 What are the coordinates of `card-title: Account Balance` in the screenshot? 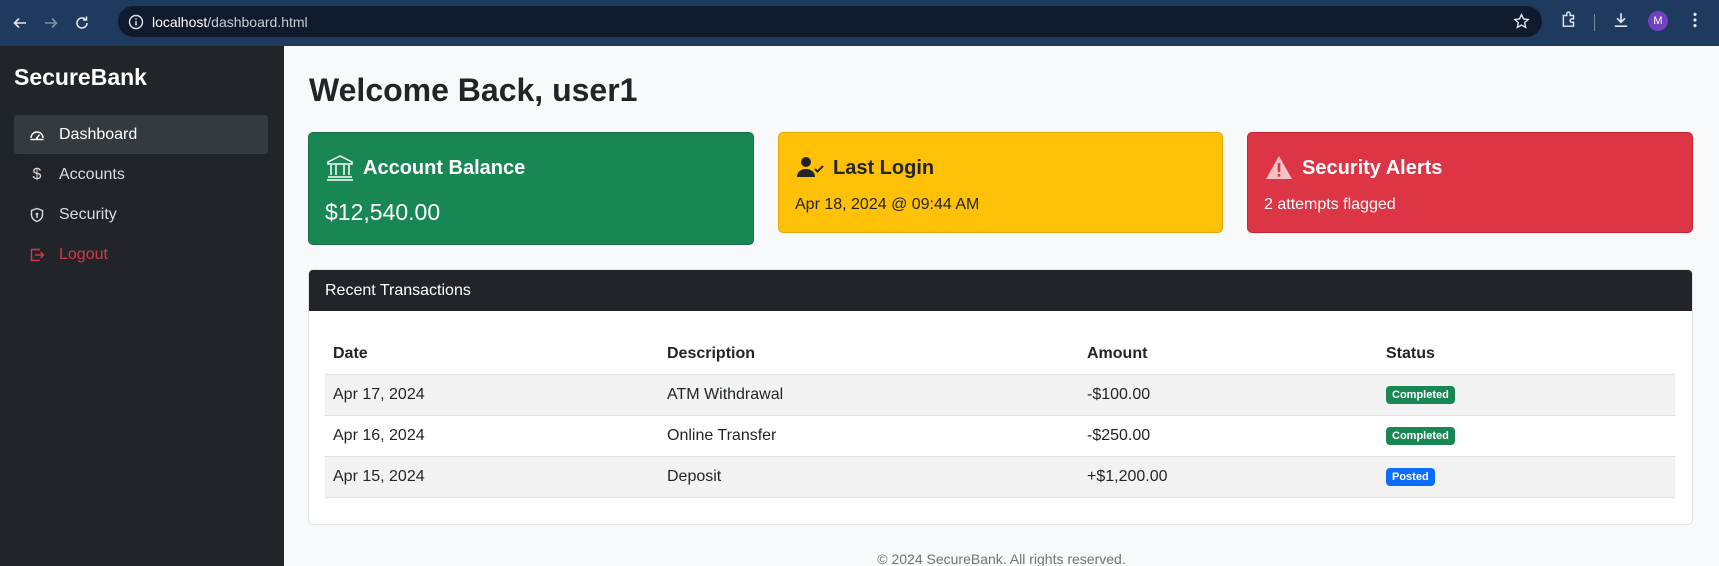 It's located at (425, 168).